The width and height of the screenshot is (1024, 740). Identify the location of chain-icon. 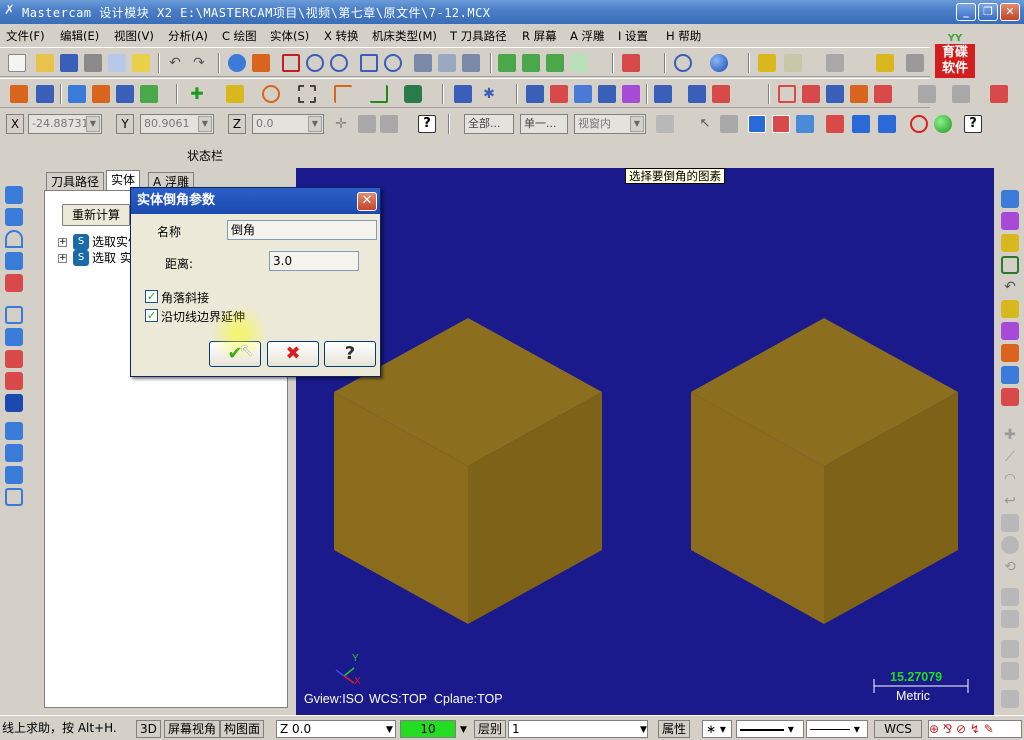
(859, 94).